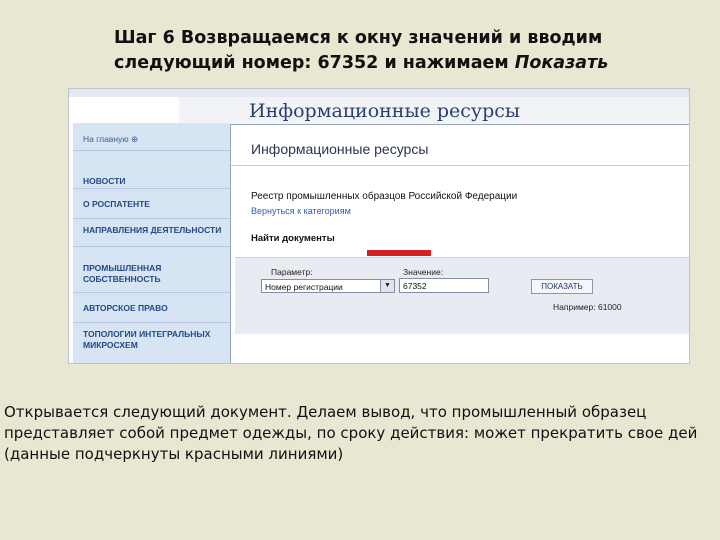  I want to click on parameter-label: Параметр:, so click(292, 272).